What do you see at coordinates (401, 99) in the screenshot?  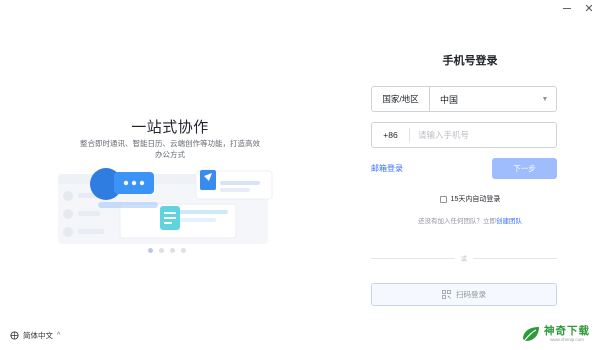 I see `country-label: 国家/地区` at bounding box center [401, 99].